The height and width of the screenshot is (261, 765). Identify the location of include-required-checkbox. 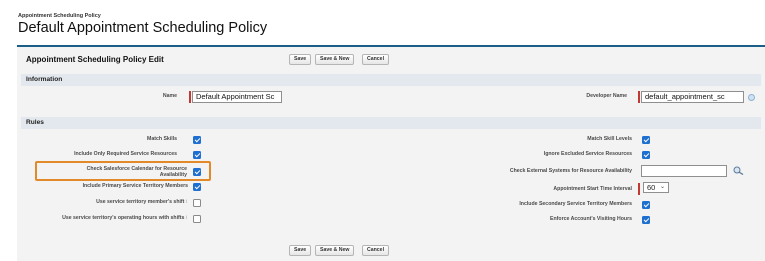
(197, 155).